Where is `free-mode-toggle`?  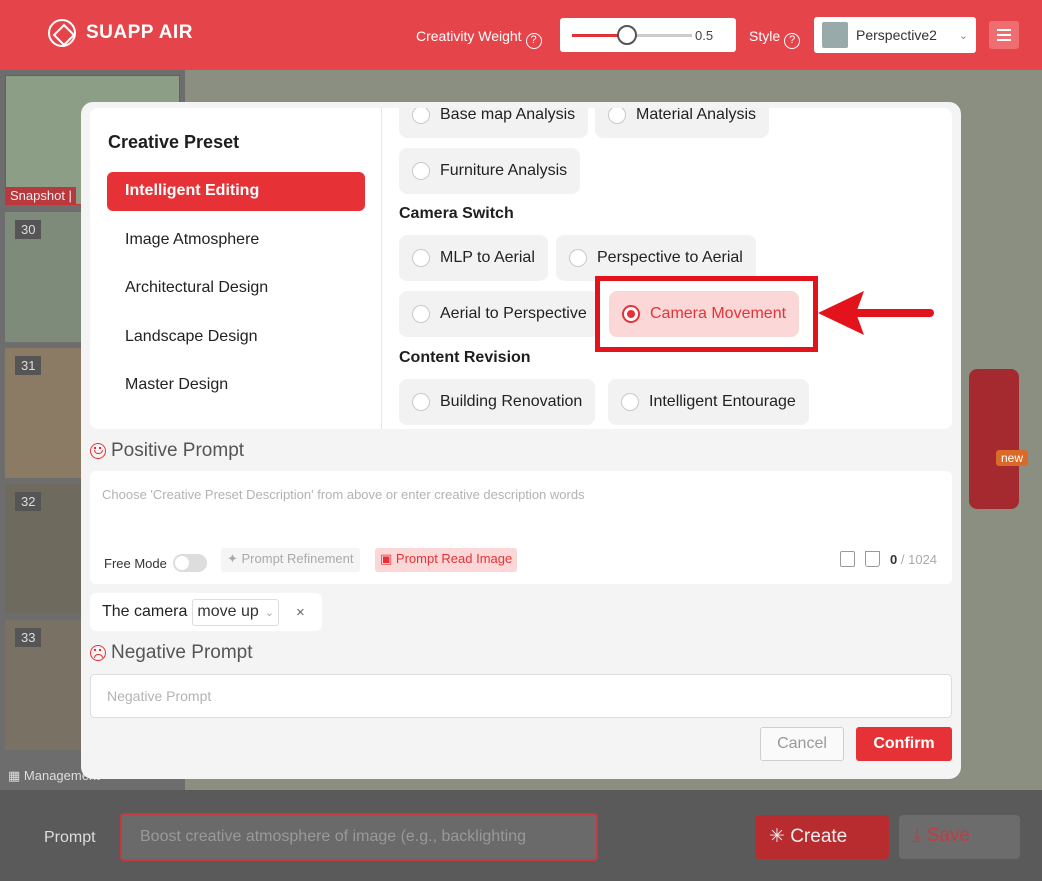
free-mode-toggle is located at coordinates (189, 563).